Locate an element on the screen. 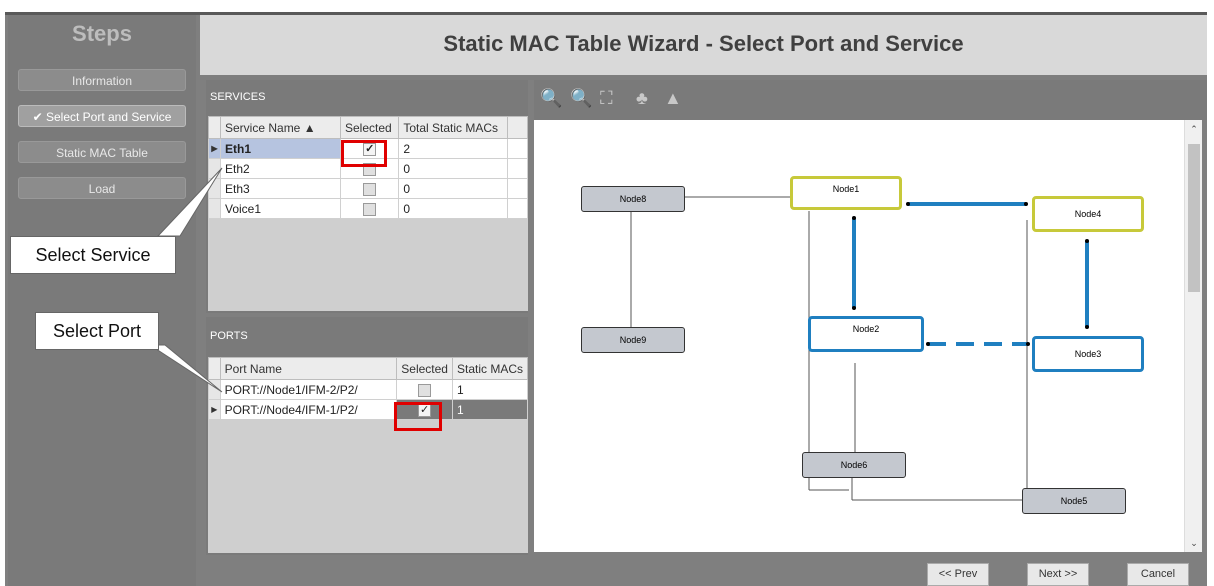 The height and width of the screenshot is (586, 1214). table-row: ▶ PORT://Node4/IFM-1/P2/ ✓ 1 is located at coordinates (368, 409).